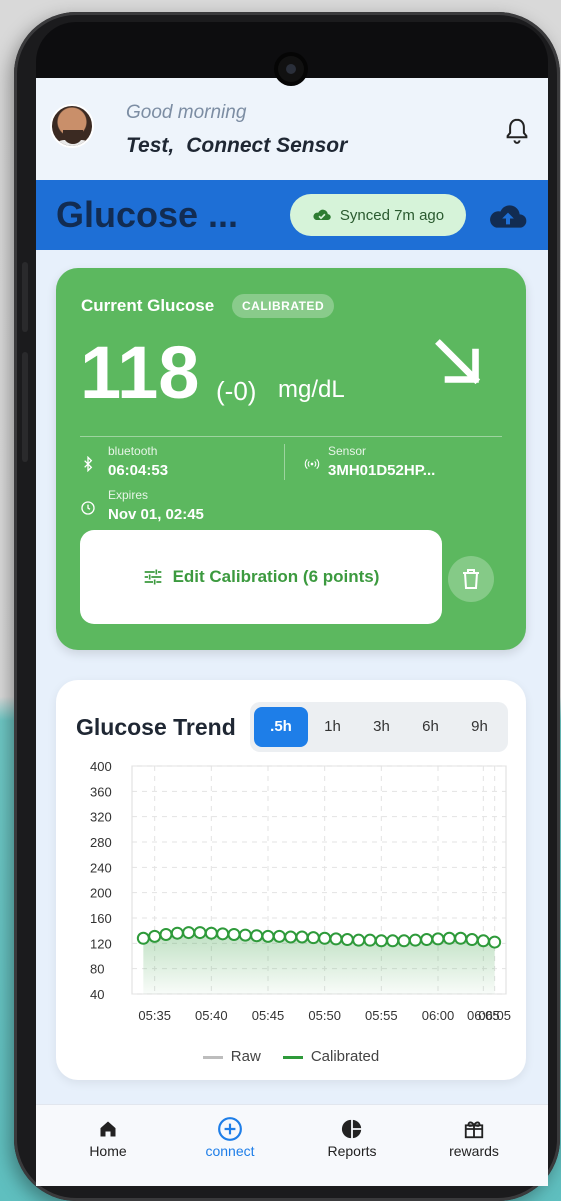 The width and height of the screenshot is (561, 1201). I want to click on glucose-delta: (-0), so click(236, 391).